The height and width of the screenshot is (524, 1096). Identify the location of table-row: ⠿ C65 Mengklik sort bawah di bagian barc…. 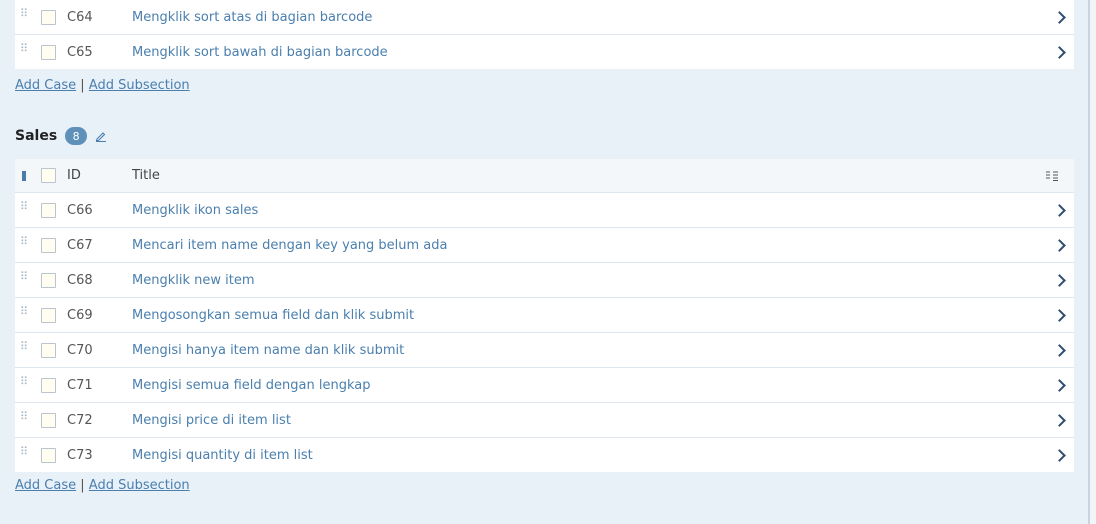
(544, 52).